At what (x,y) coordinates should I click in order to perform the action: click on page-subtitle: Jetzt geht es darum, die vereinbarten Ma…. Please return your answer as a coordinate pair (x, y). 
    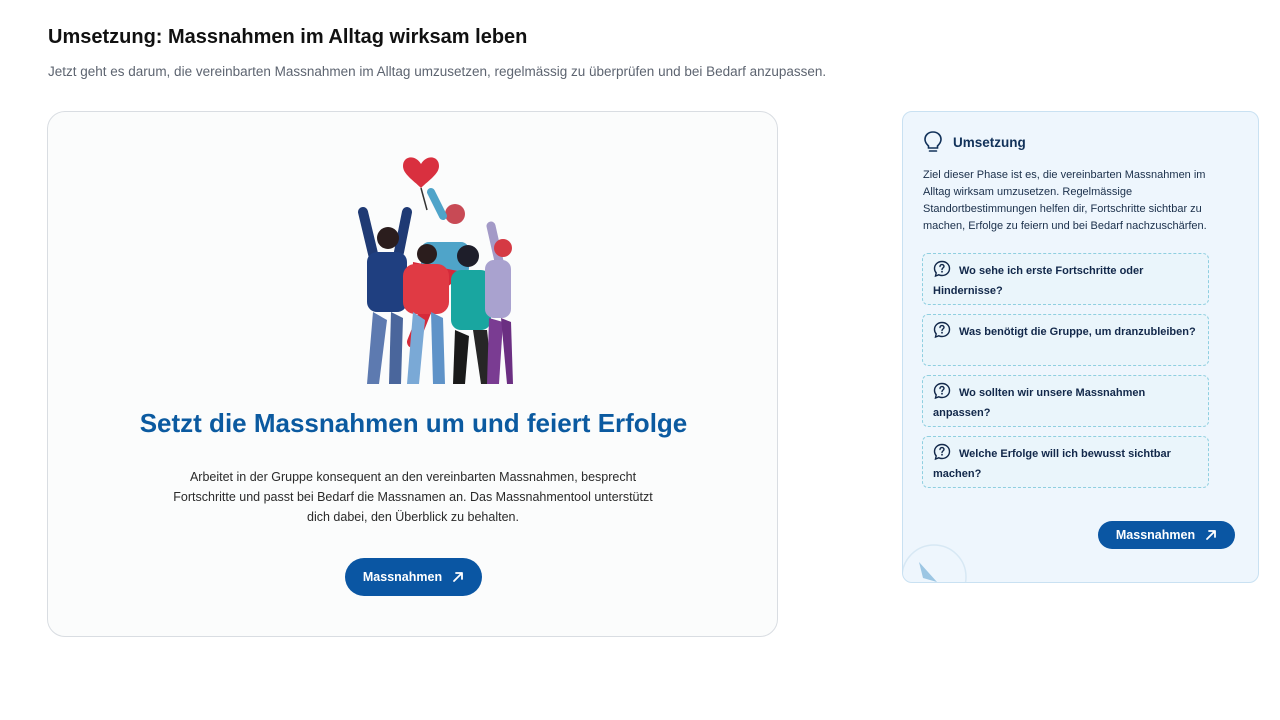
    Looking at the image, I should click on (437, 71).